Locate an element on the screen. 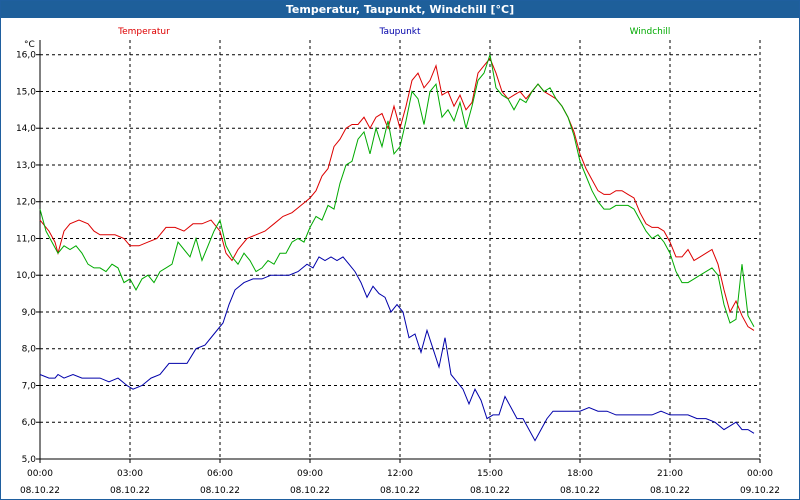 This screenshot has height=500, width=800. x-tick-time-label: 18:00 is located at coordinates (580, 474).